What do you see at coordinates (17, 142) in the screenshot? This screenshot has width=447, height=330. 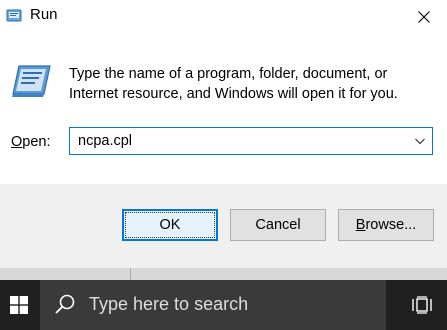 I see `open-label-accelerator: O` at bounding box center [17, 142].